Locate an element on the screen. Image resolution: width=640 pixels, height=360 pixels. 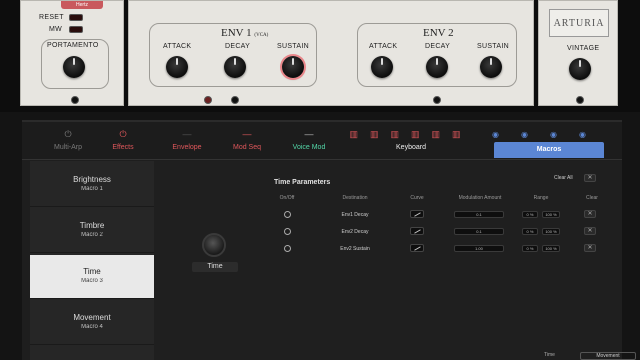
footer-movement: Movement is located at coordinates (608, 356).